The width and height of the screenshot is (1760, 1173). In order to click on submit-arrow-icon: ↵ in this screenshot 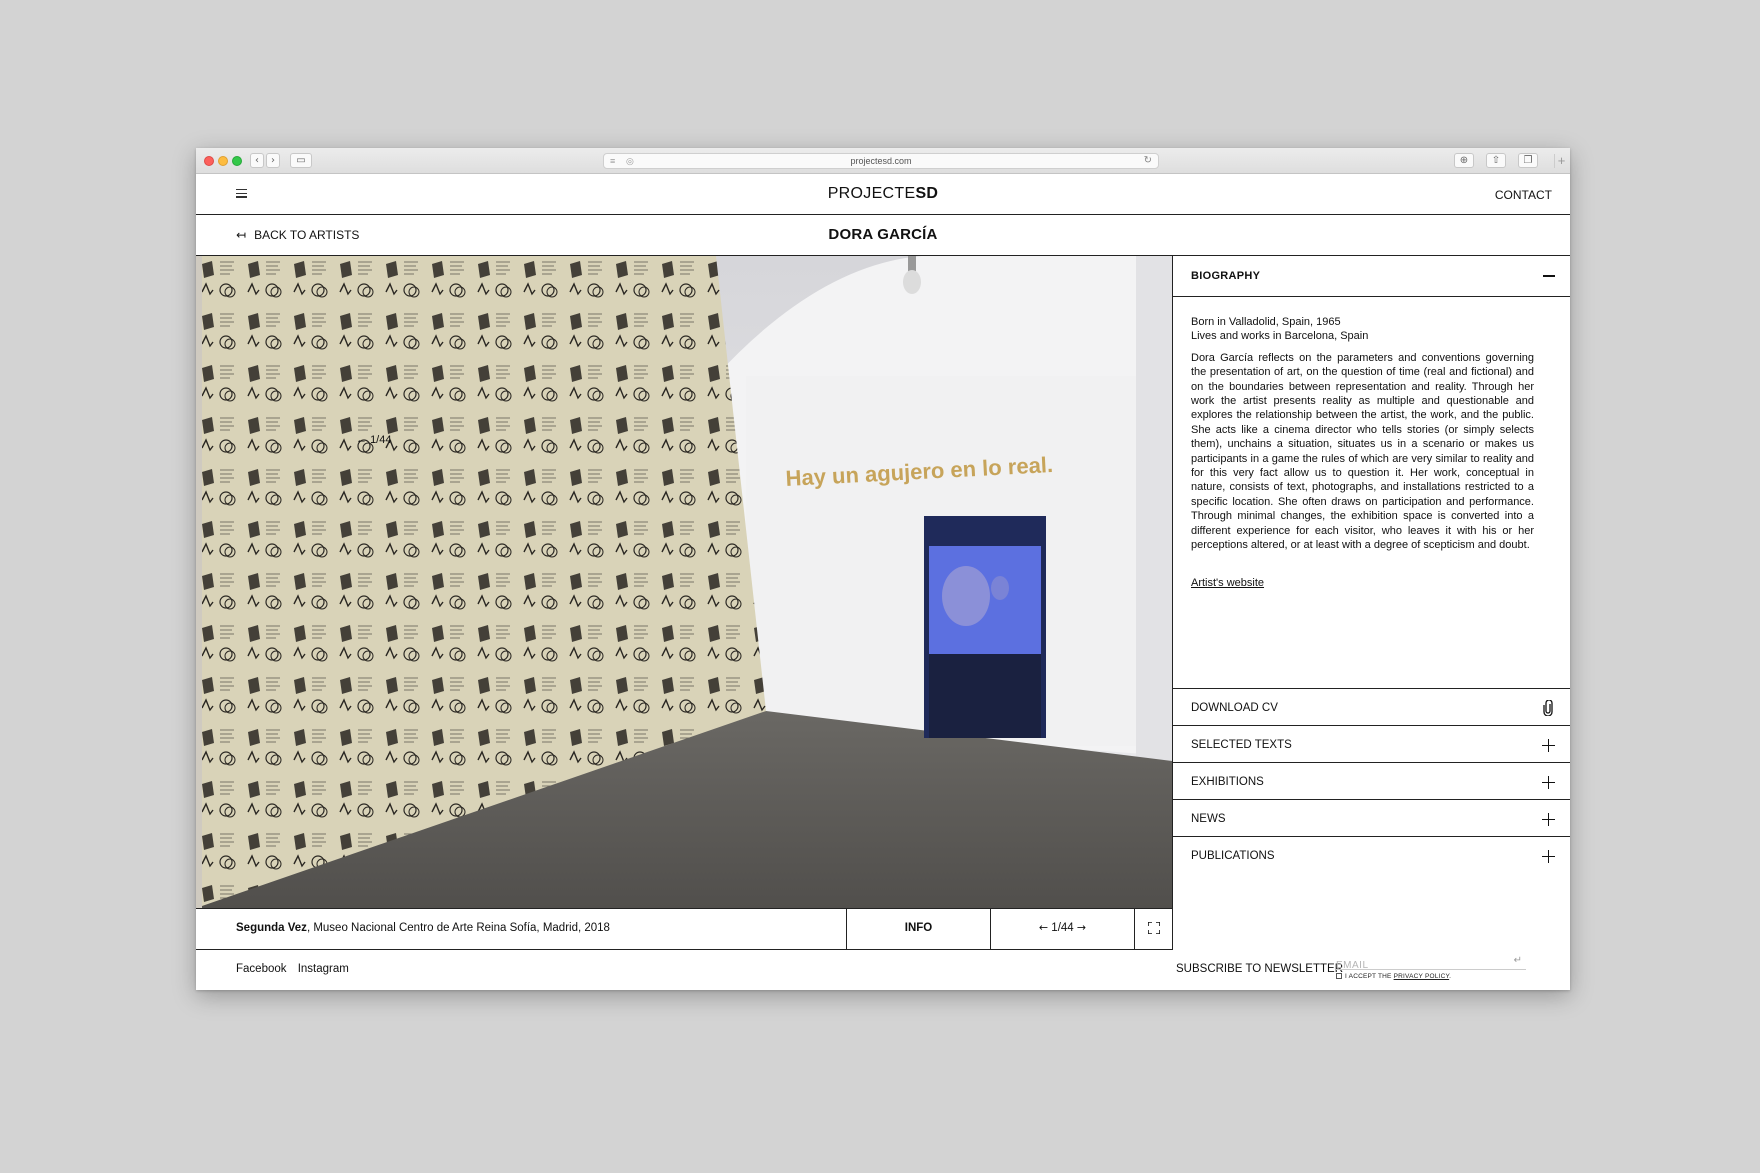, I will do `click(1518, 960)`.